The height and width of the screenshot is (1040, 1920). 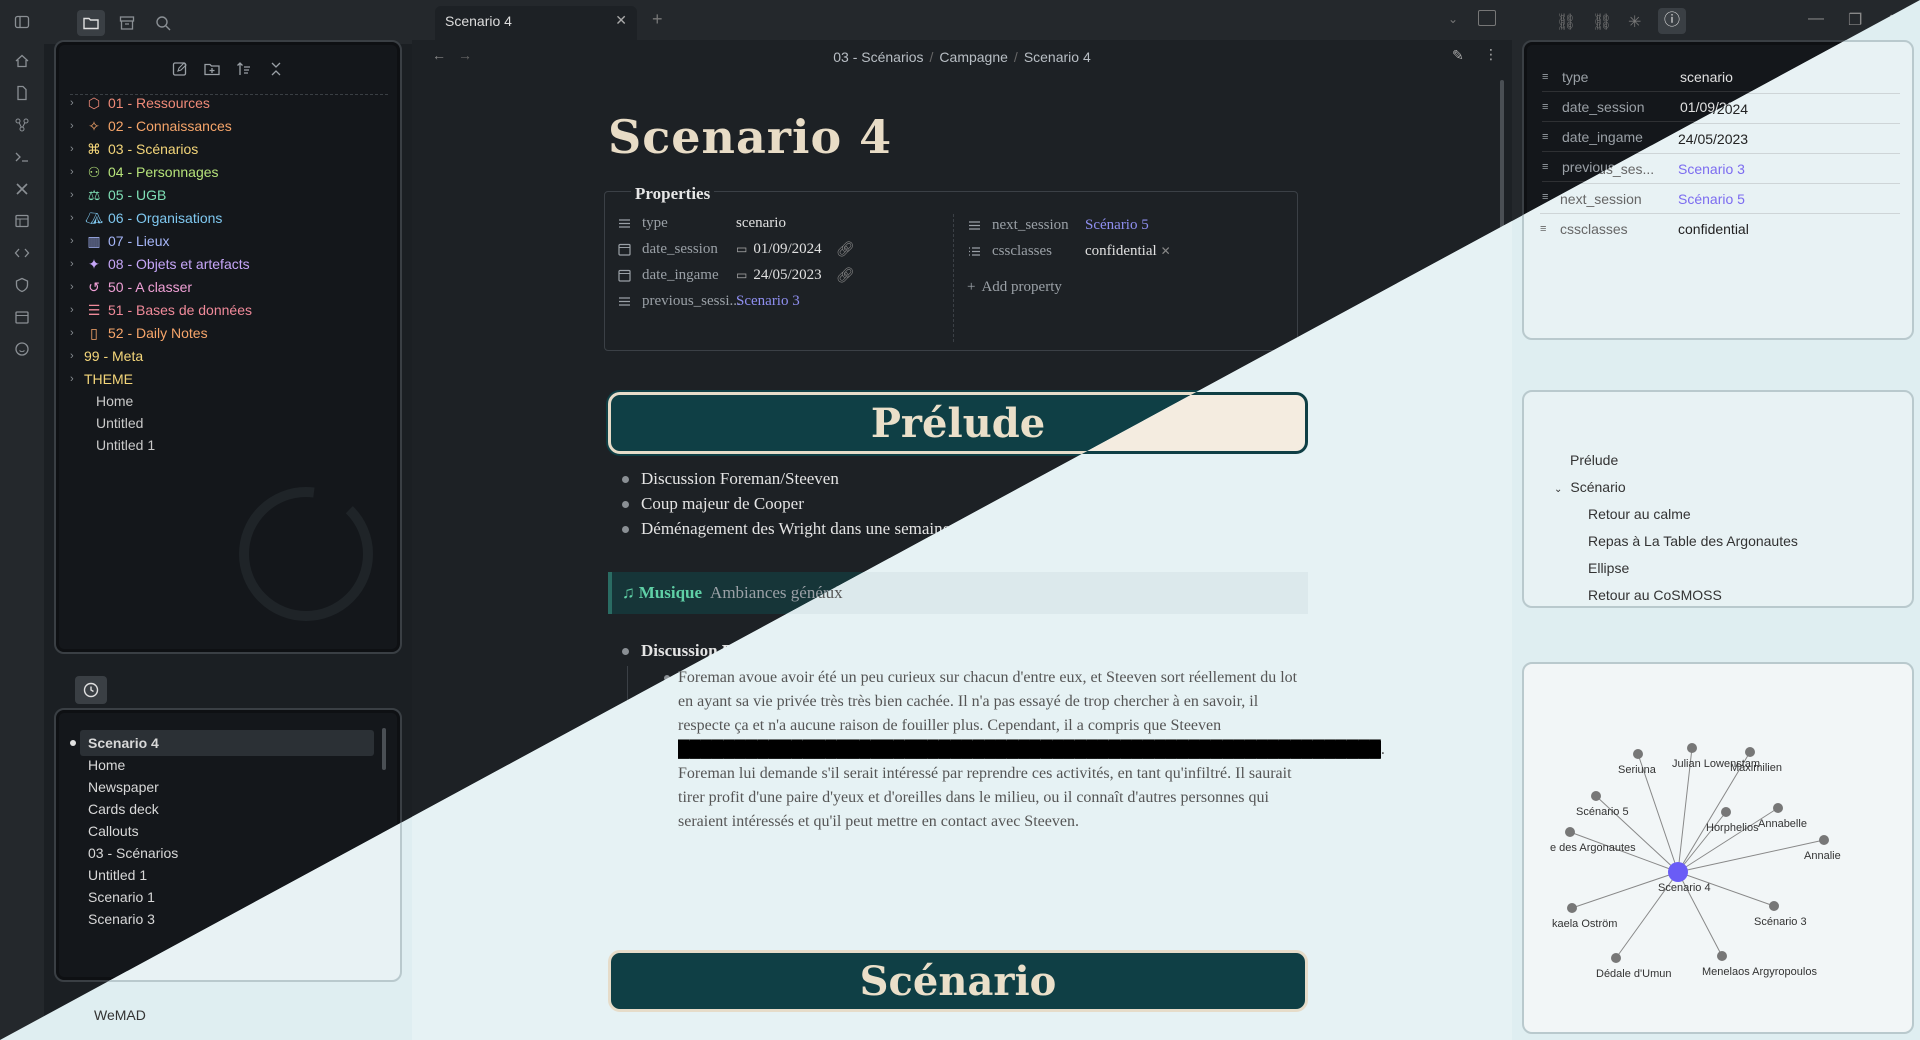 I want to click on scenario-heading: Scénario, so click(x=958, y=981).